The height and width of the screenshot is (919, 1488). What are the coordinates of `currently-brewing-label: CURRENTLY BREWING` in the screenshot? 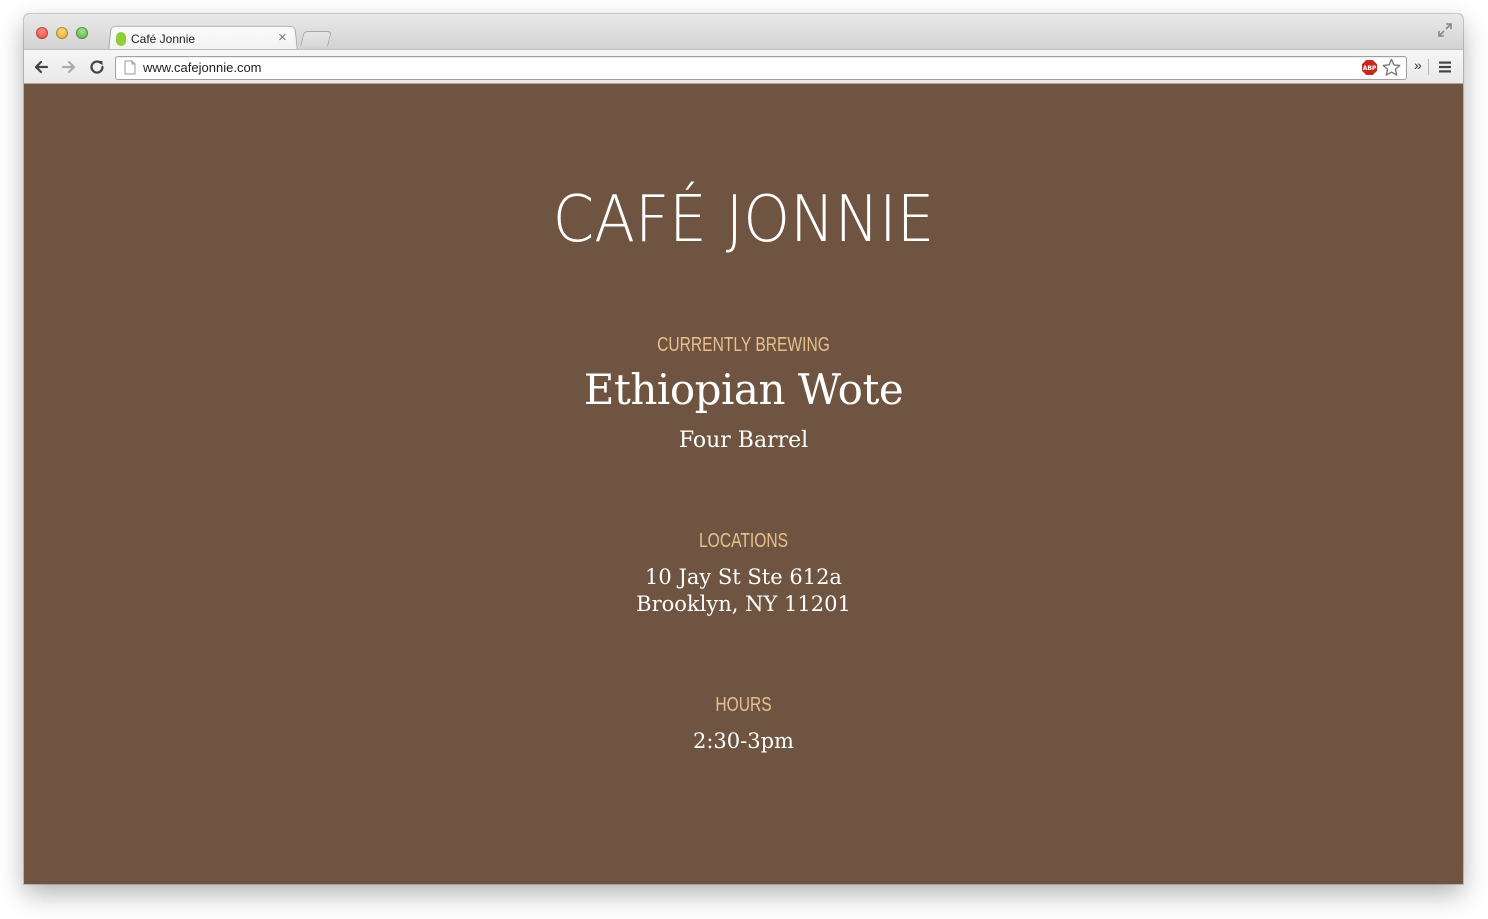 It's located at (743, 345).